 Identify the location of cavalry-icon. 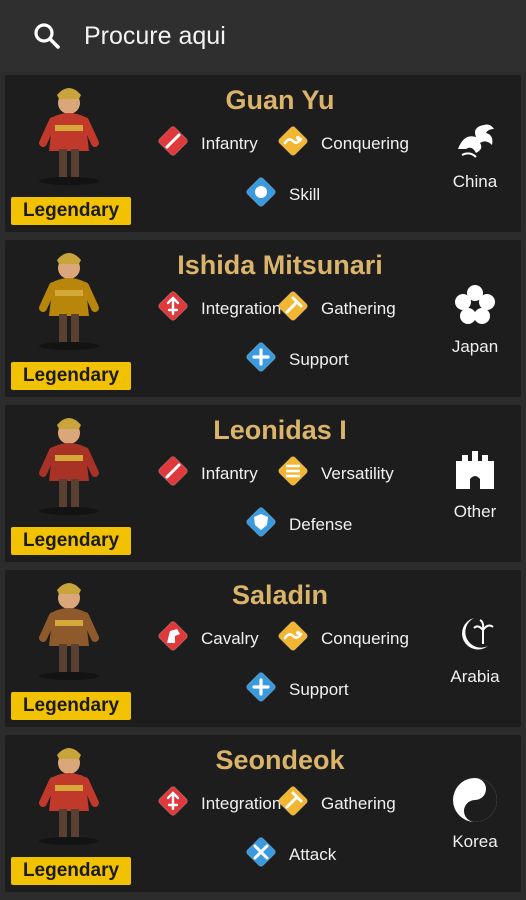
(173, 638).